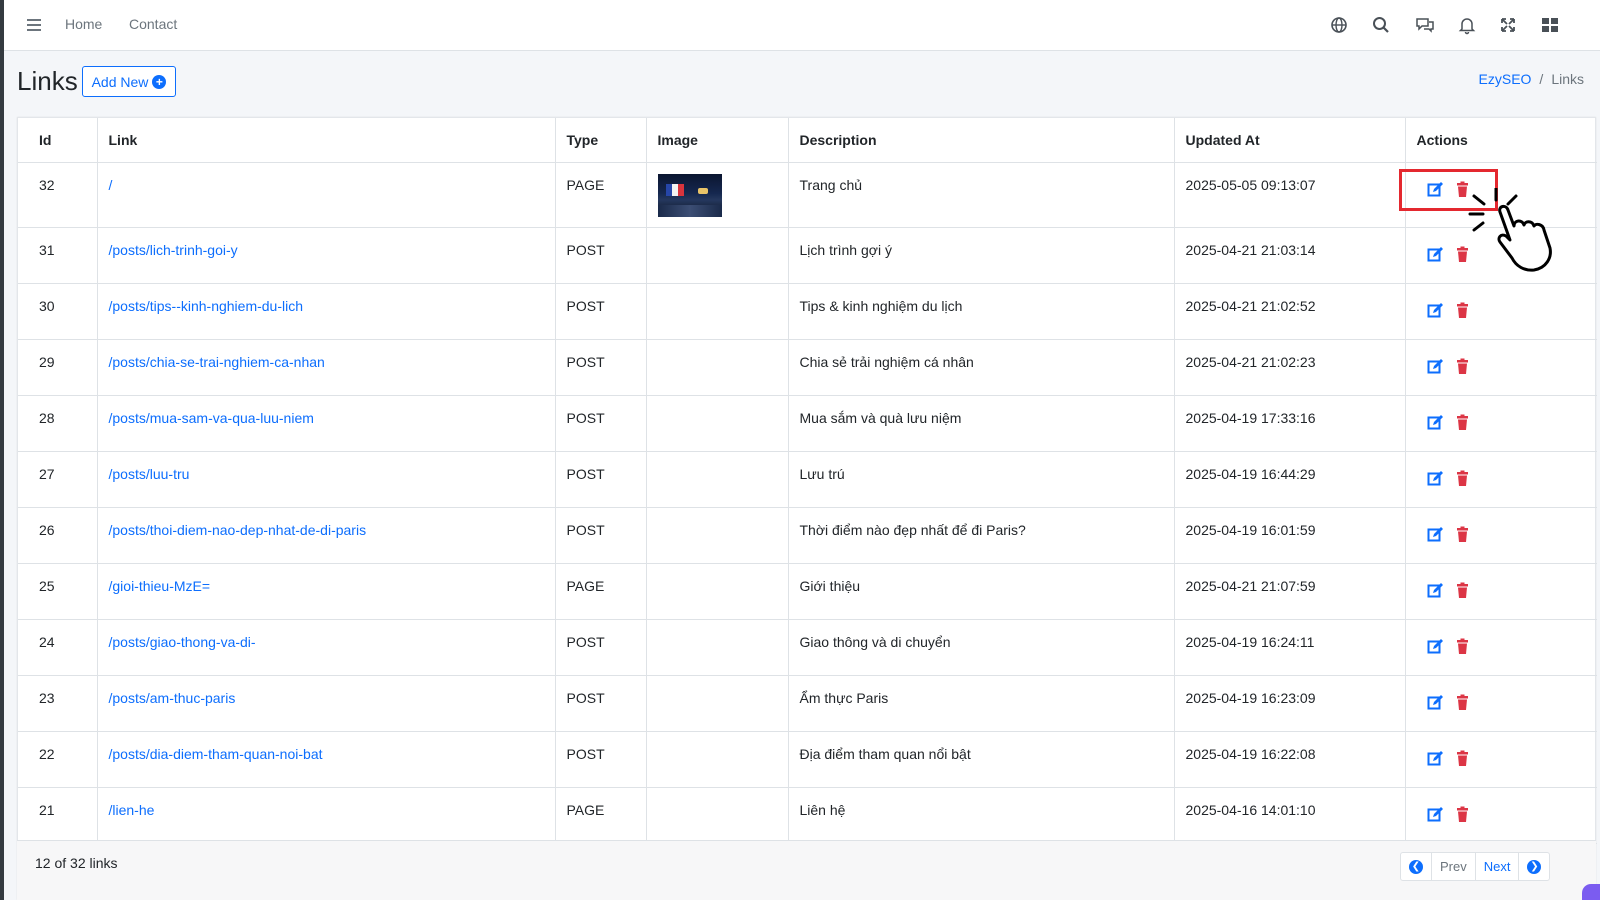 The width and height of the screenshot is (1600, 900). Describe the element at coordinates (1498, 866) in the screenshot. I see `next-page-button: Next` at that location.